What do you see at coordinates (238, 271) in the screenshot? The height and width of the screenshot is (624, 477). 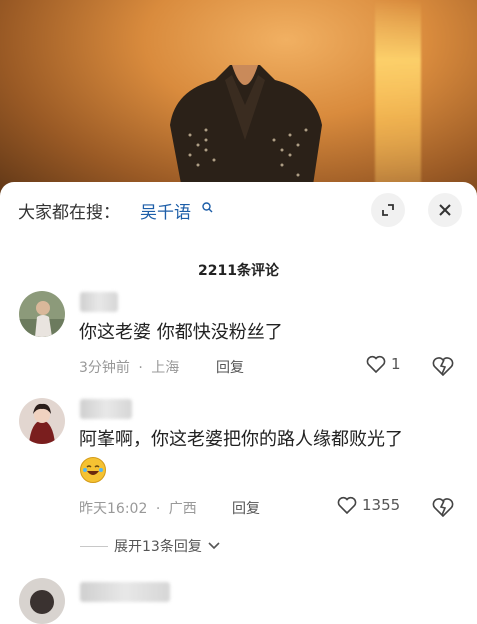 I see `comment-count-title: 2211条评论` at bounding box center [238, 271].